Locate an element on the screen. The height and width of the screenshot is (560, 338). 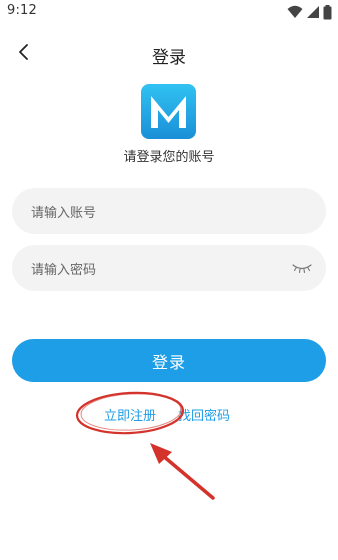
status-bar: 9:12 is located at coordinates (169, 12).